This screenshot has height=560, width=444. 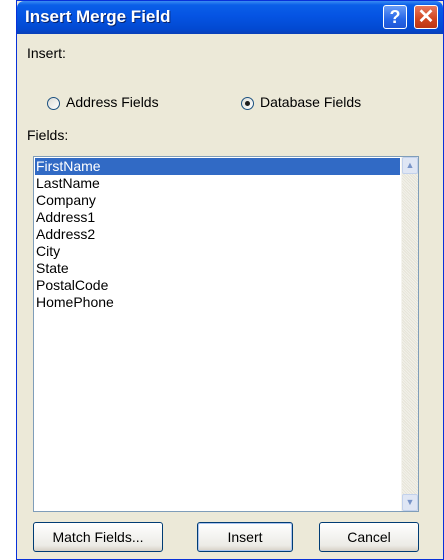 I want to click on address-fields-radio-icon, so click(x=53, y=103).